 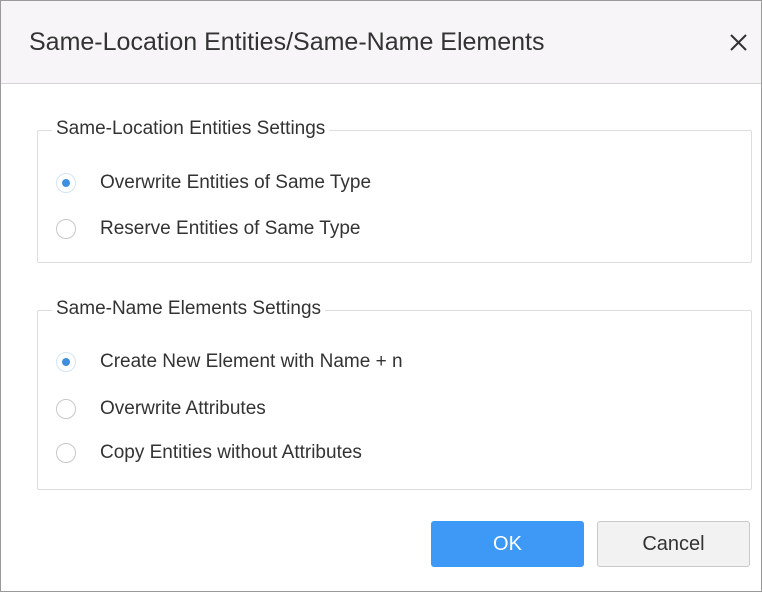 I want to click on radio-copy-entities: Copy Entities without Attributes, so click(x=209, y=453).